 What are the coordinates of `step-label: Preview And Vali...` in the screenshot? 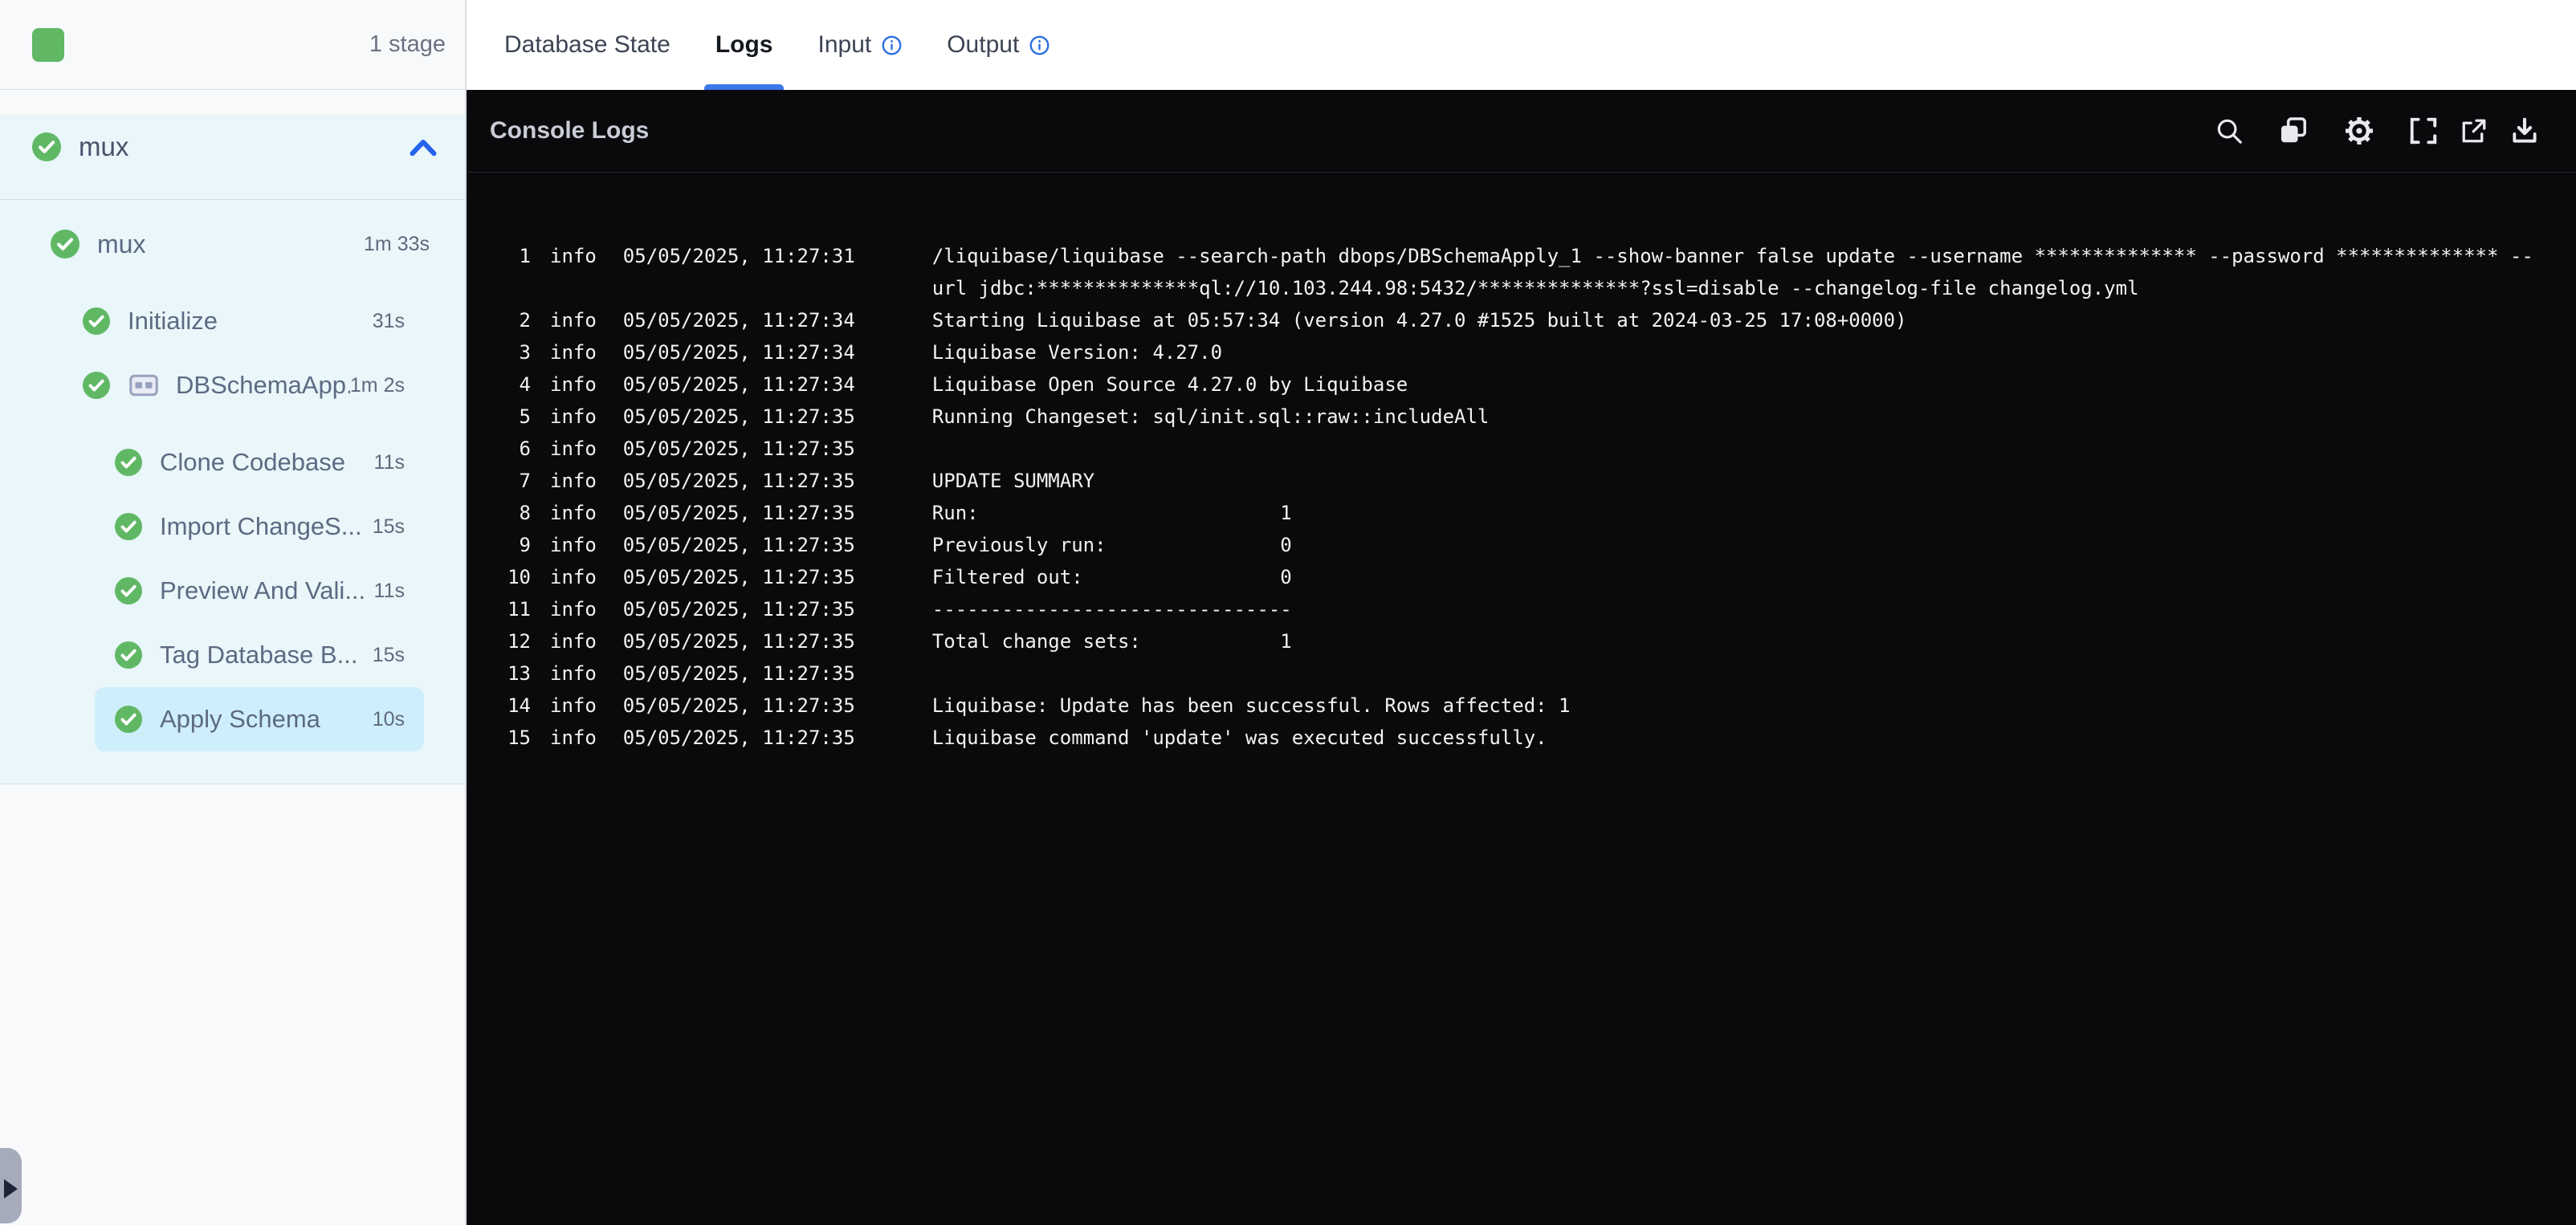 It's located at (263, 590).